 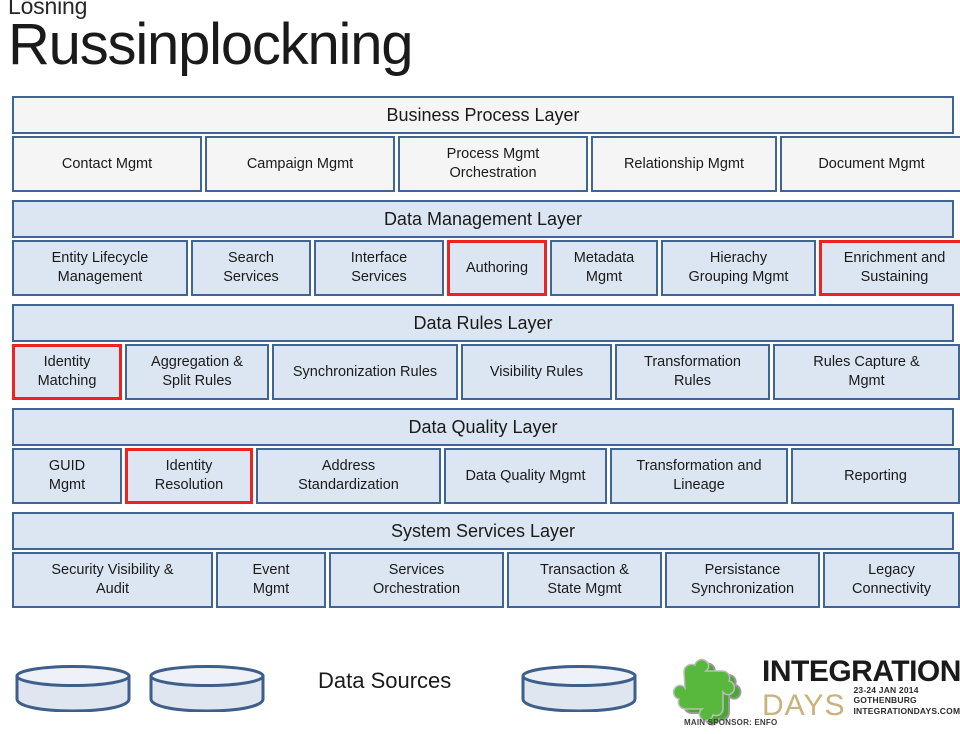 I want to click on capability-cell: Transformation Rules, so click(x=692, y=372).